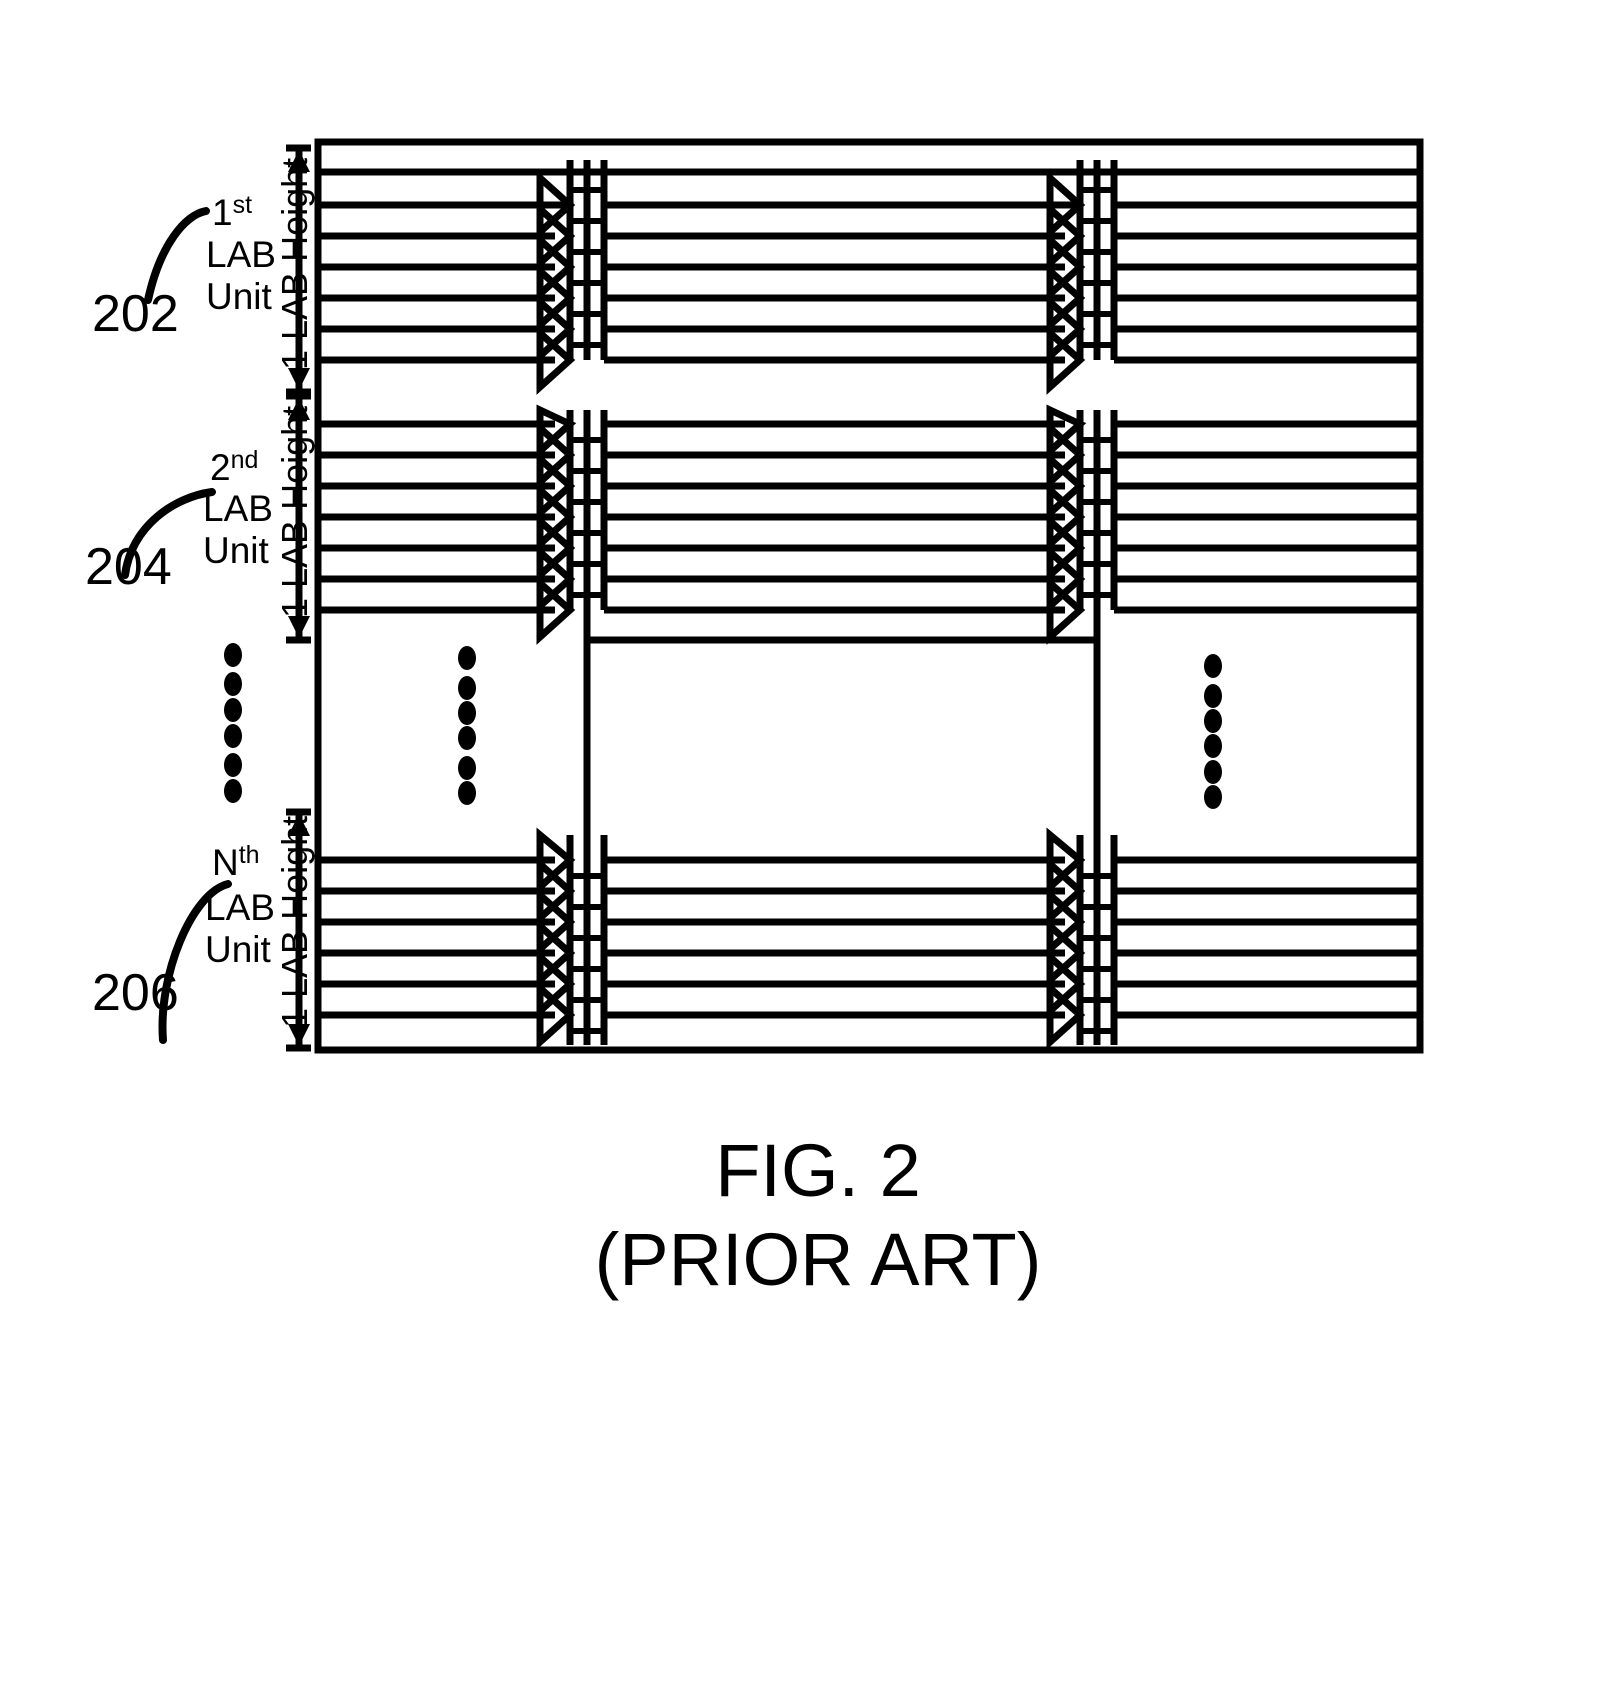 The width and height of the screenshot is (1607, 1705). Describe the element at coordinates (294, 512) in the screenshot. I see `dimension-label-unit-2: 1 LAB Height` at that location.